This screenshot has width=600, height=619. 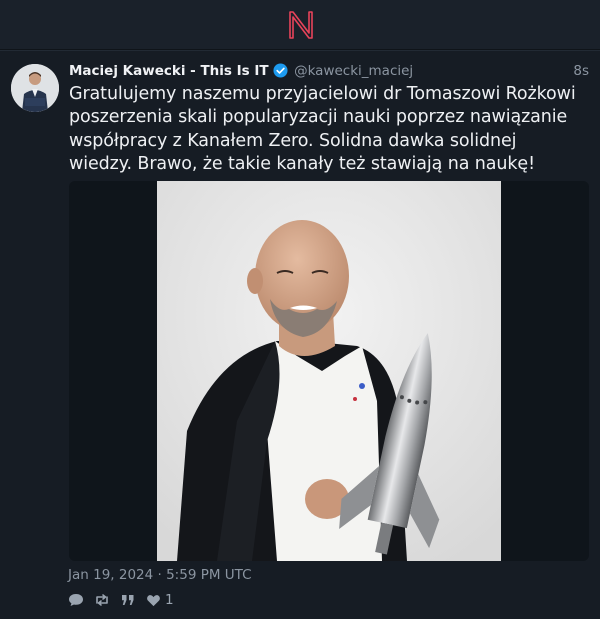 I want to click on tweet-time-ago: 8s, so click(x=581, y=71).